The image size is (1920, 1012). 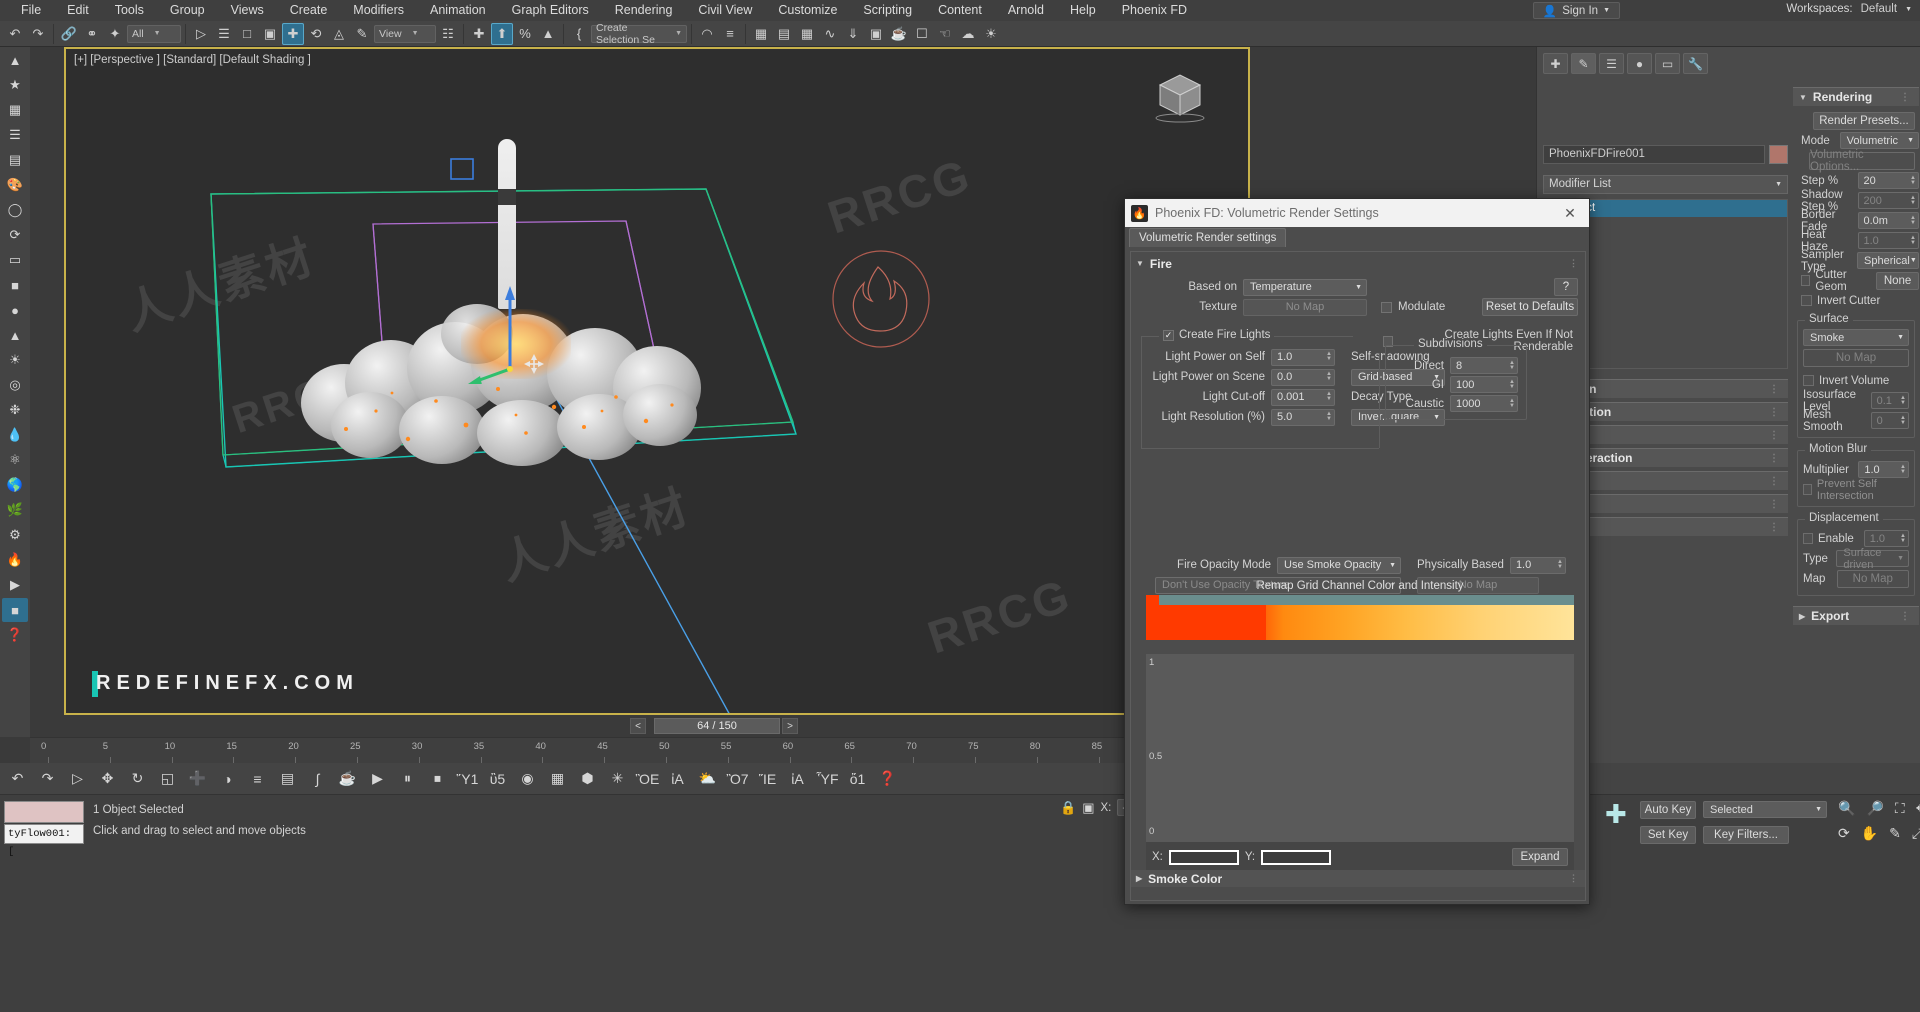 What do you see at coordinates (15, 185) in the screenshot?
I see `paint-icon: 🎨` at bounding box center [15, 185].